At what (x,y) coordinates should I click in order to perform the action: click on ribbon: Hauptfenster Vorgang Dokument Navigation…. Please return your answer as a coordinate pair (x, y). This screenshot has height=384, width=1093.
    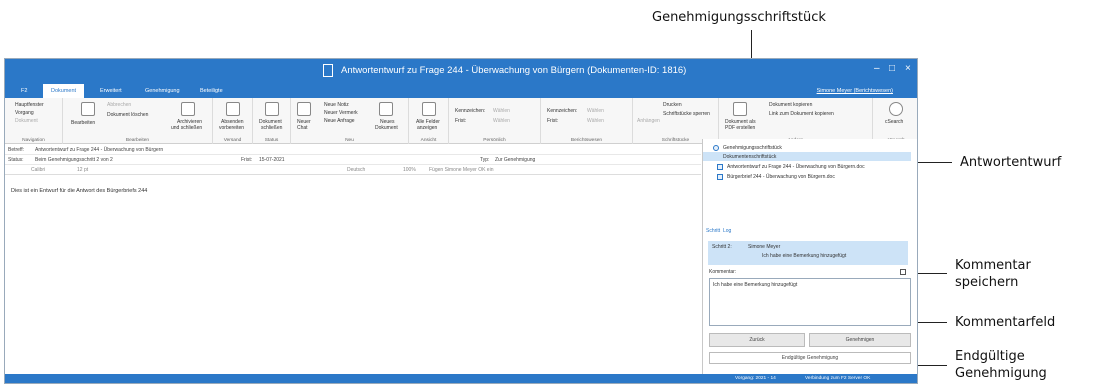
    Looking at the image, I should click on (461, 121).